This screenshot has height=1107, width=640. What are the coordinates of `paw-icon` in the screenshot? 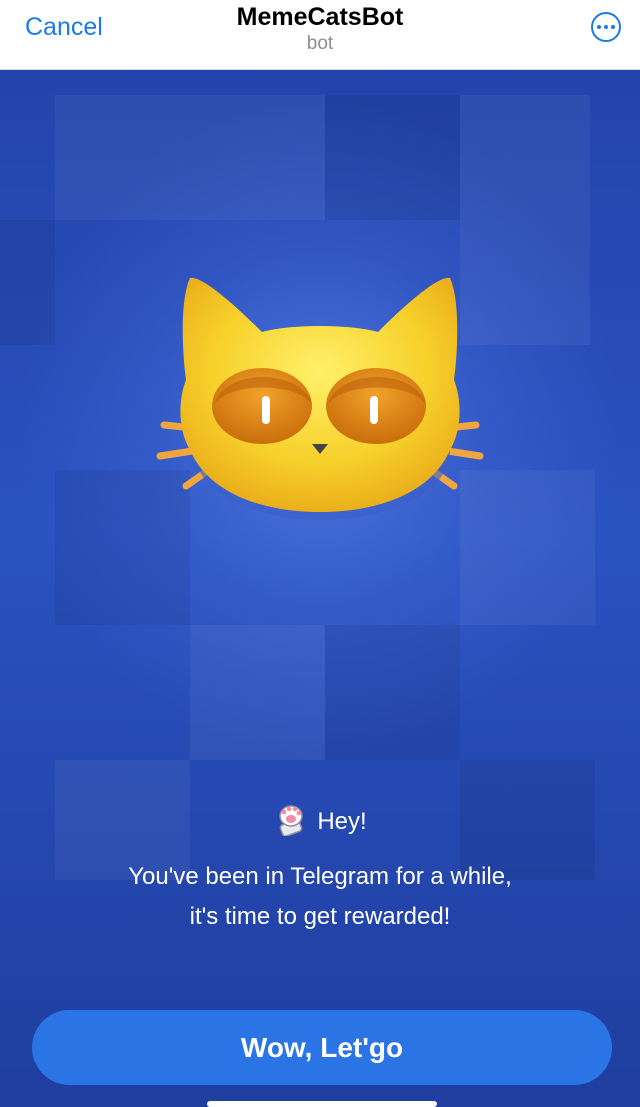 It's located at (291, 821).